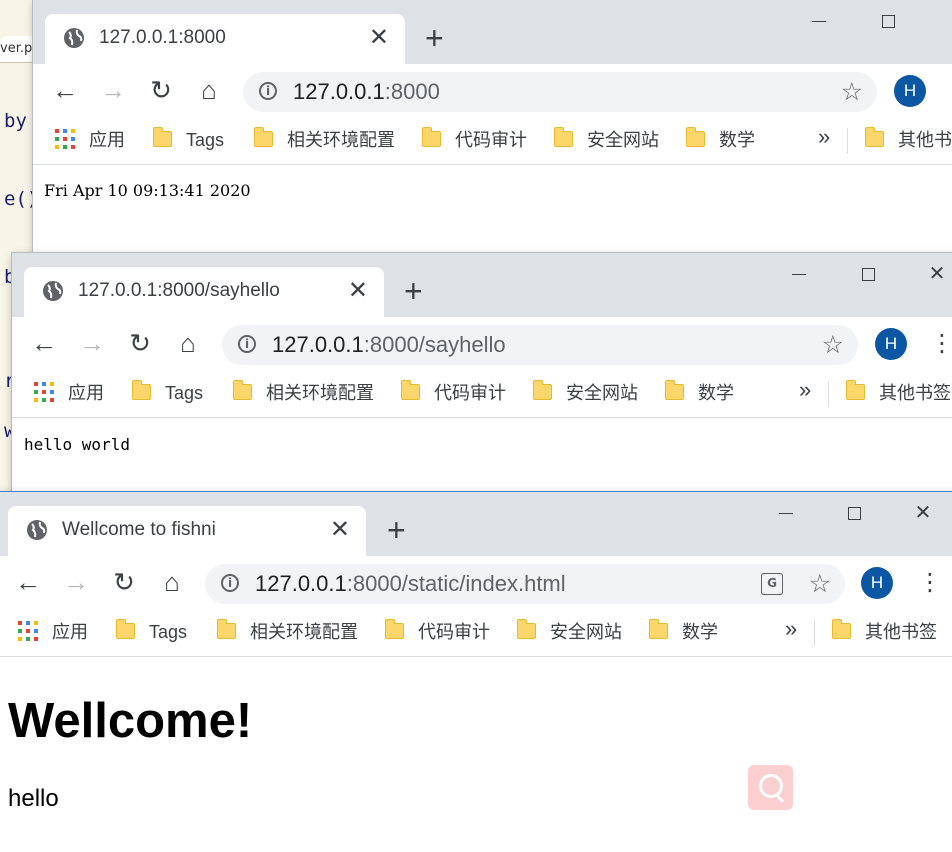 The height and width of the screenshot is (852, 952). Describe the element at coordinates (179, 290) in the screenshot. I see `tab-title: 127.0.0.1:8000/sayhello` at that location.